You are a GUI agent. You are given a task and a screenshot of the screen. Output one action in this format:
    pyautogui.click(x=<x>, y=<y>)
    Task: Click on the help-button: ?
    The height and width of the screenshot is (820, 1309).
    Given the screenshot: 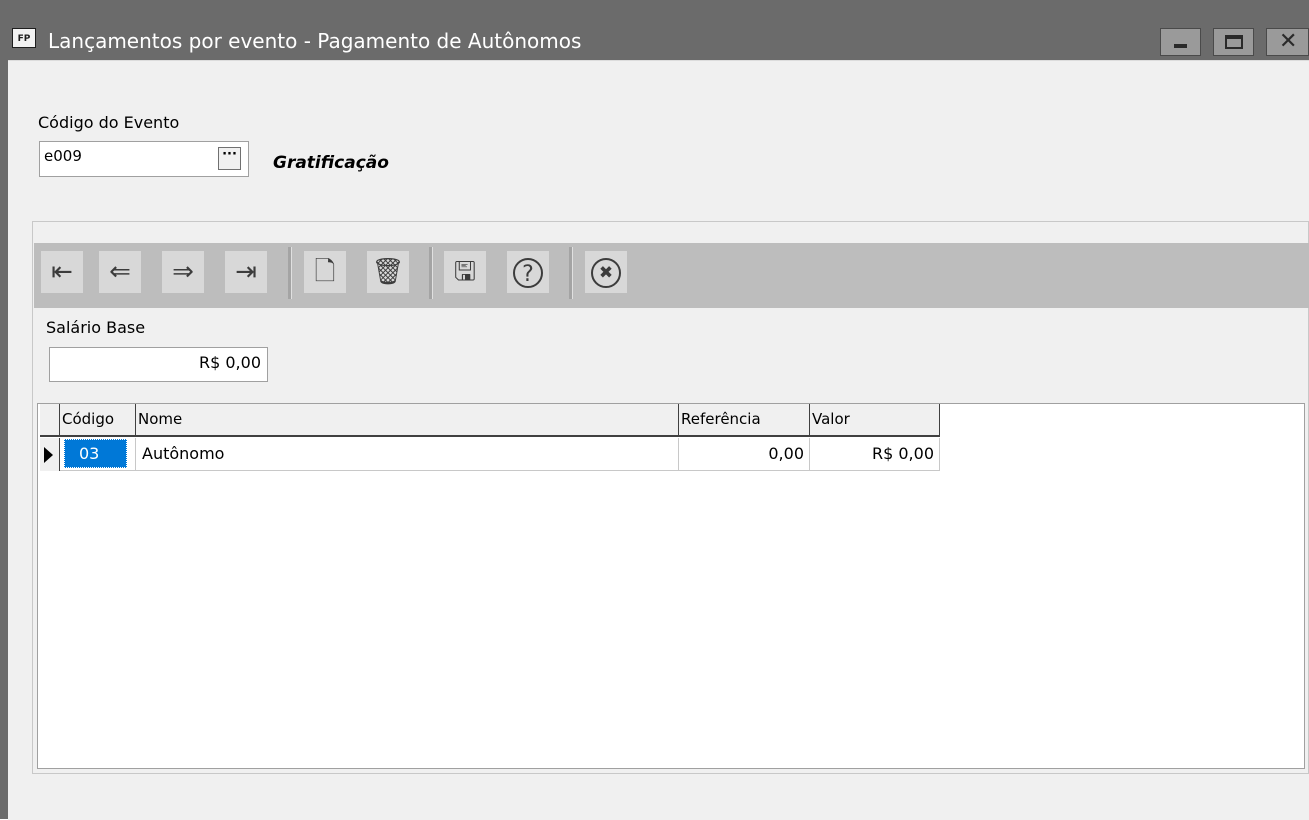 What is the action you would take?
    pyautogui.click(x=528, y=272)
    